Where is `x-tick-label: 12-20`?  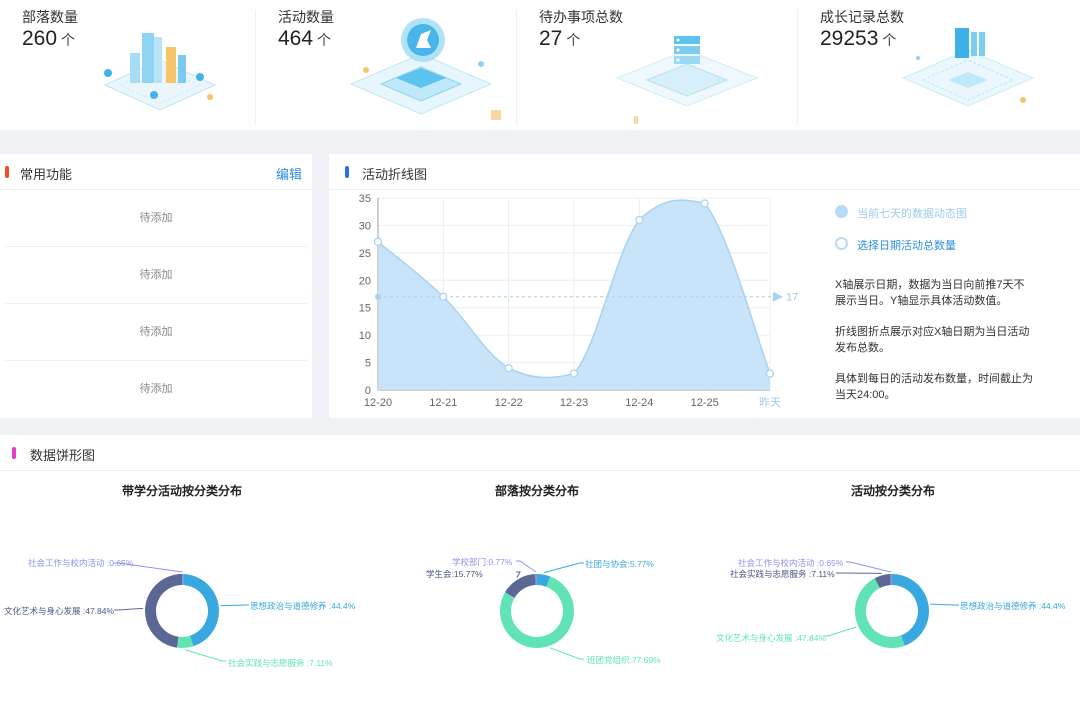
x-tick-label: 12-20 is located at coordinates (378, 403).